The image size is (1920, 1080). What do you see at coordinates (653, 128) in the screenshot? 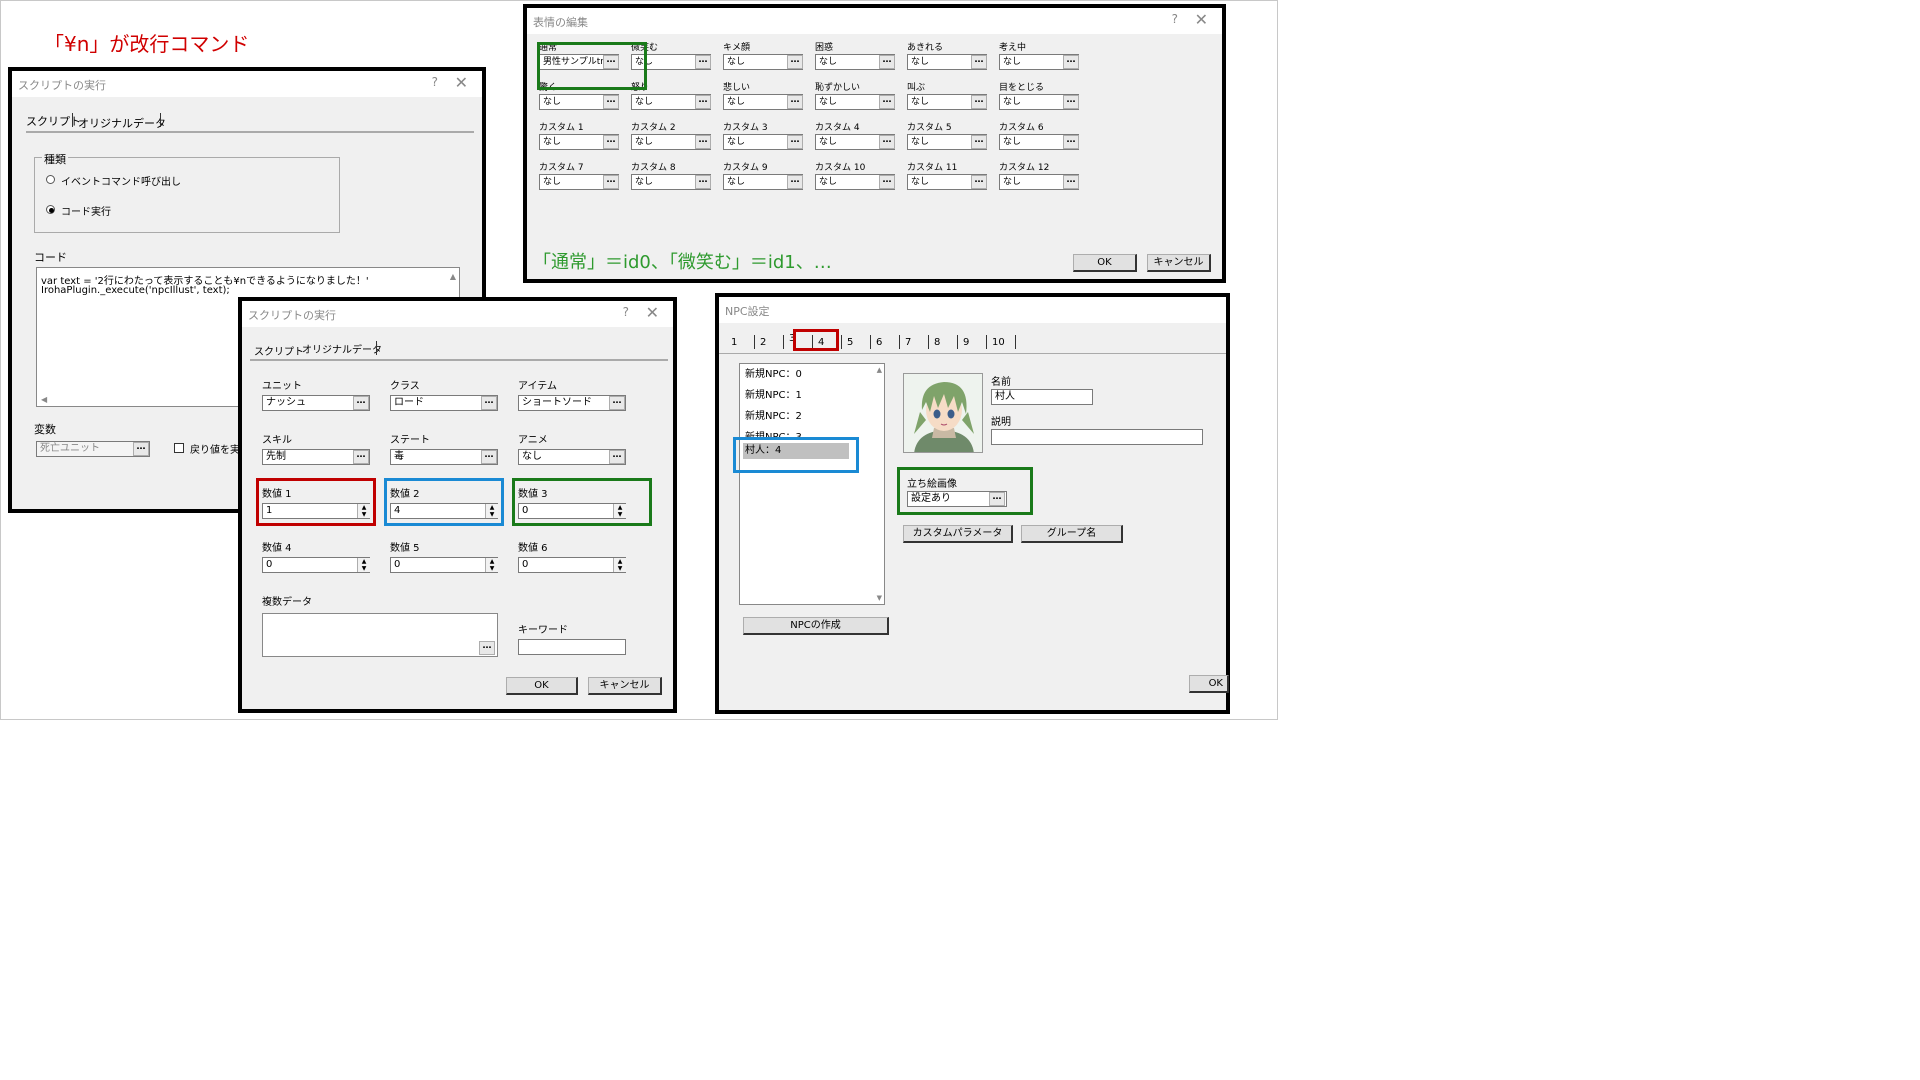
I see `expression-label: カスタム 2` at bounding box center [653, 128].